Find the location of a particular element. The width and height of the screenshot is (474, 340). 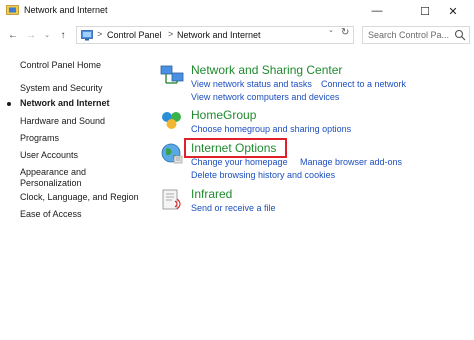

recent-locations-button: ⌄ is located at coordinates (47, 35).